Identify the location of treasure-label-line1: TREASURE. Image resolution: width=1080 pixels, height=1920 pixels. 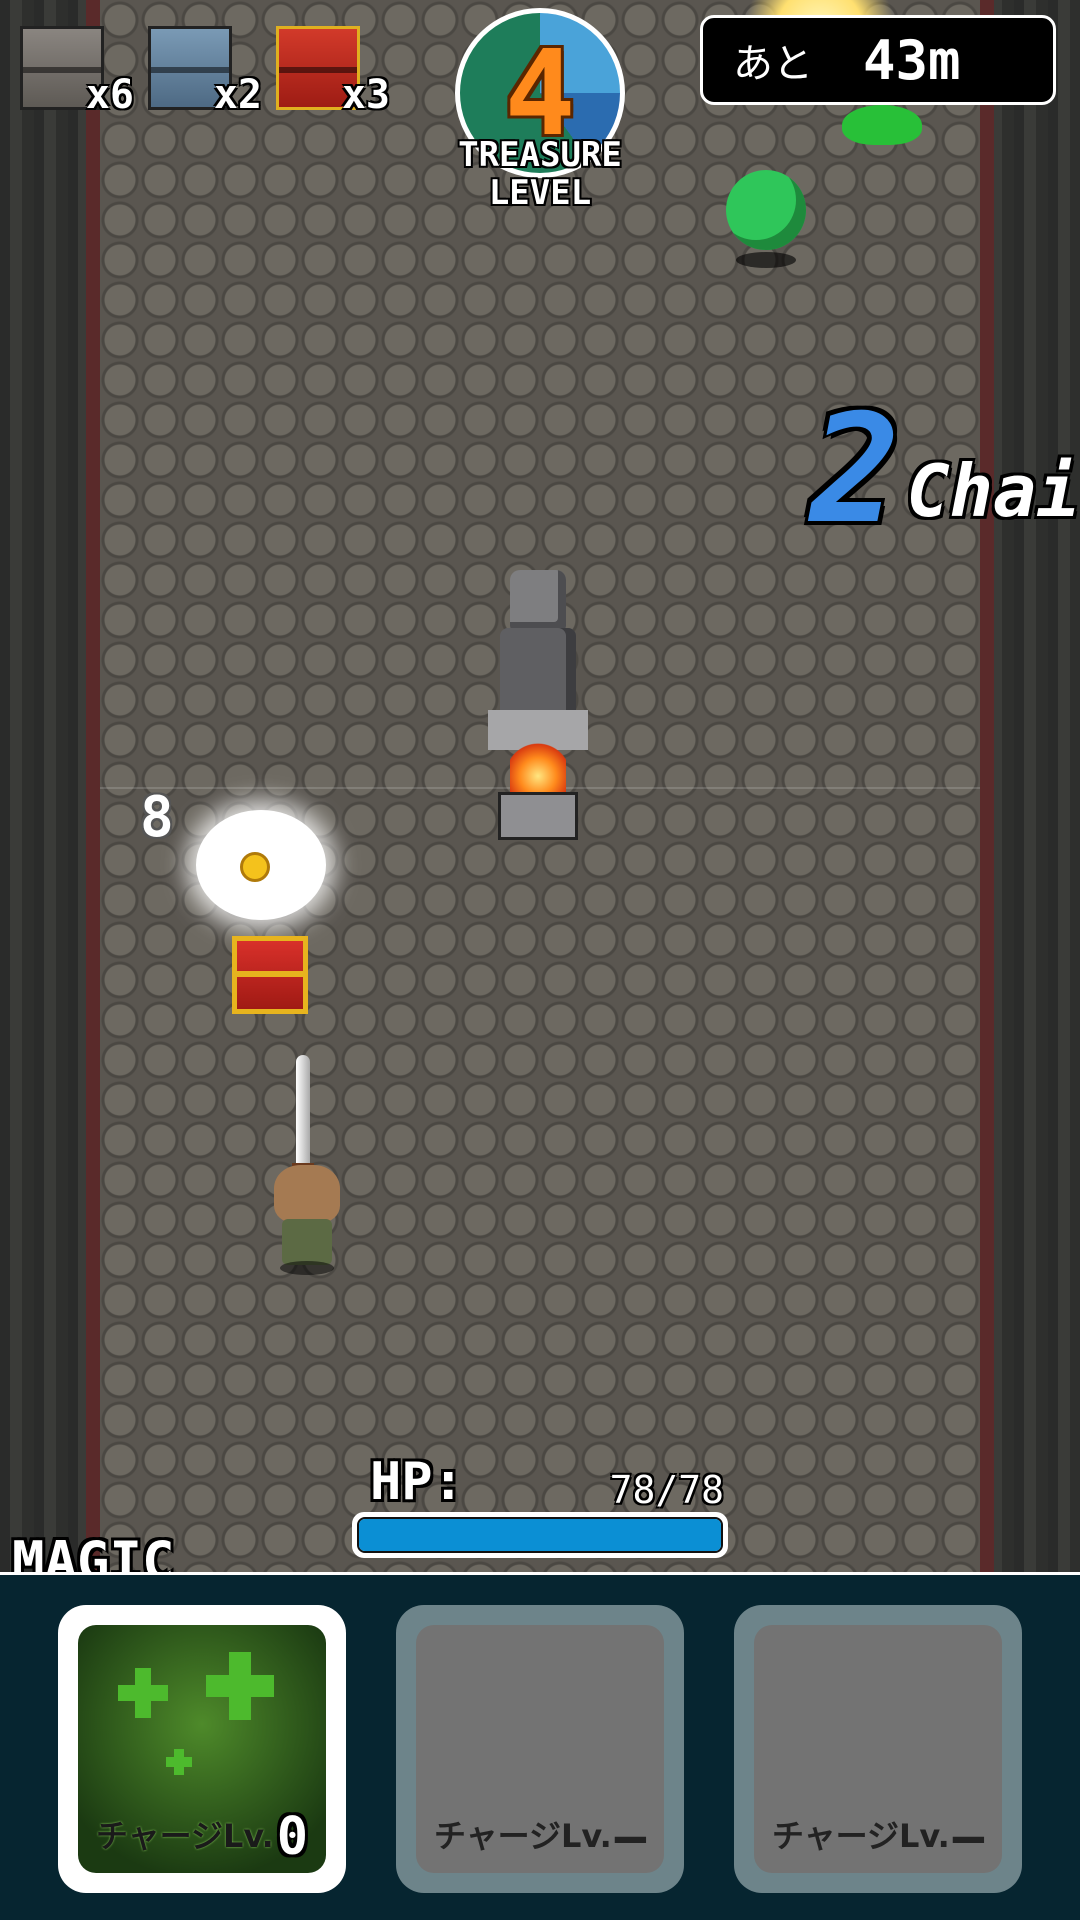
(540, 155).